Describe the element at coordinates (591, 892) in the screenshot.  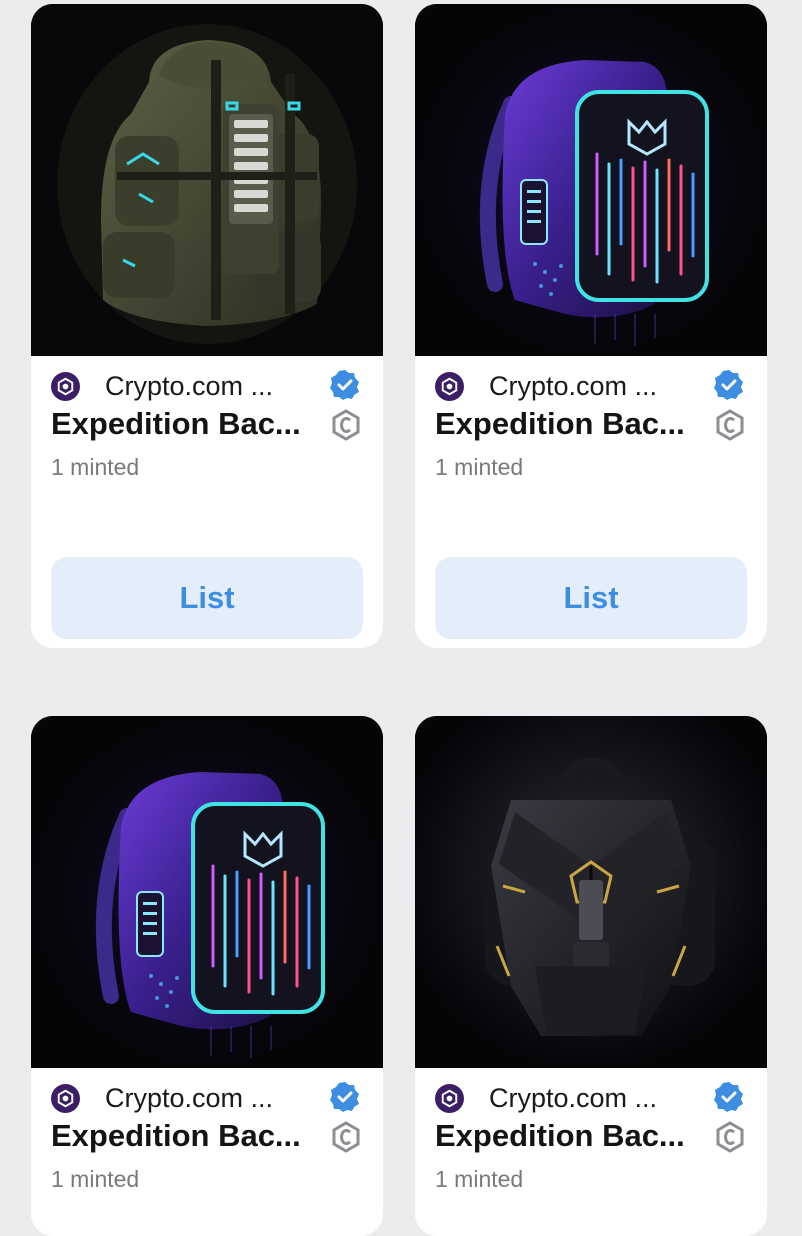
I see `black-gold-armored-backpack-image` at that location.